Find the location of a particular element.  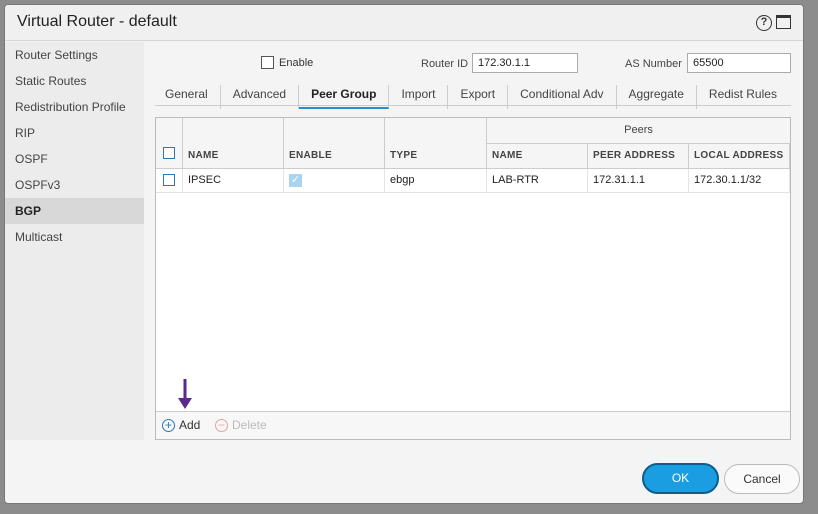

as-number-field: 65500 is located at coordinates (739, 63).